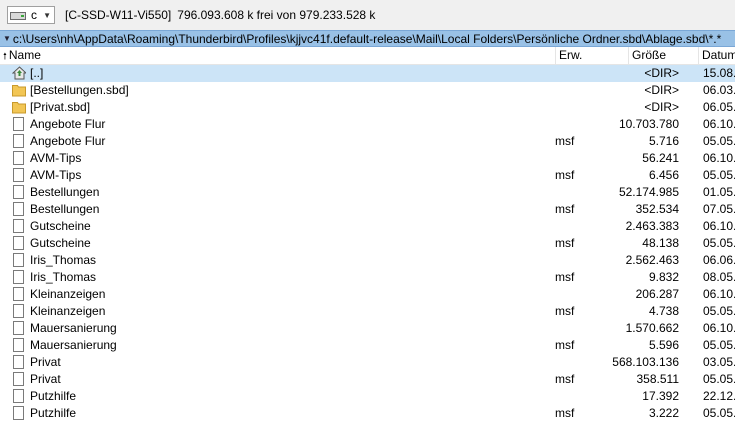 This screenshot has height=422, width=735. Describe the element at coordinates (367, 192) in the screenshot. I see `file-row: Bestellungen 52.174.985 01.05.2` at that location.